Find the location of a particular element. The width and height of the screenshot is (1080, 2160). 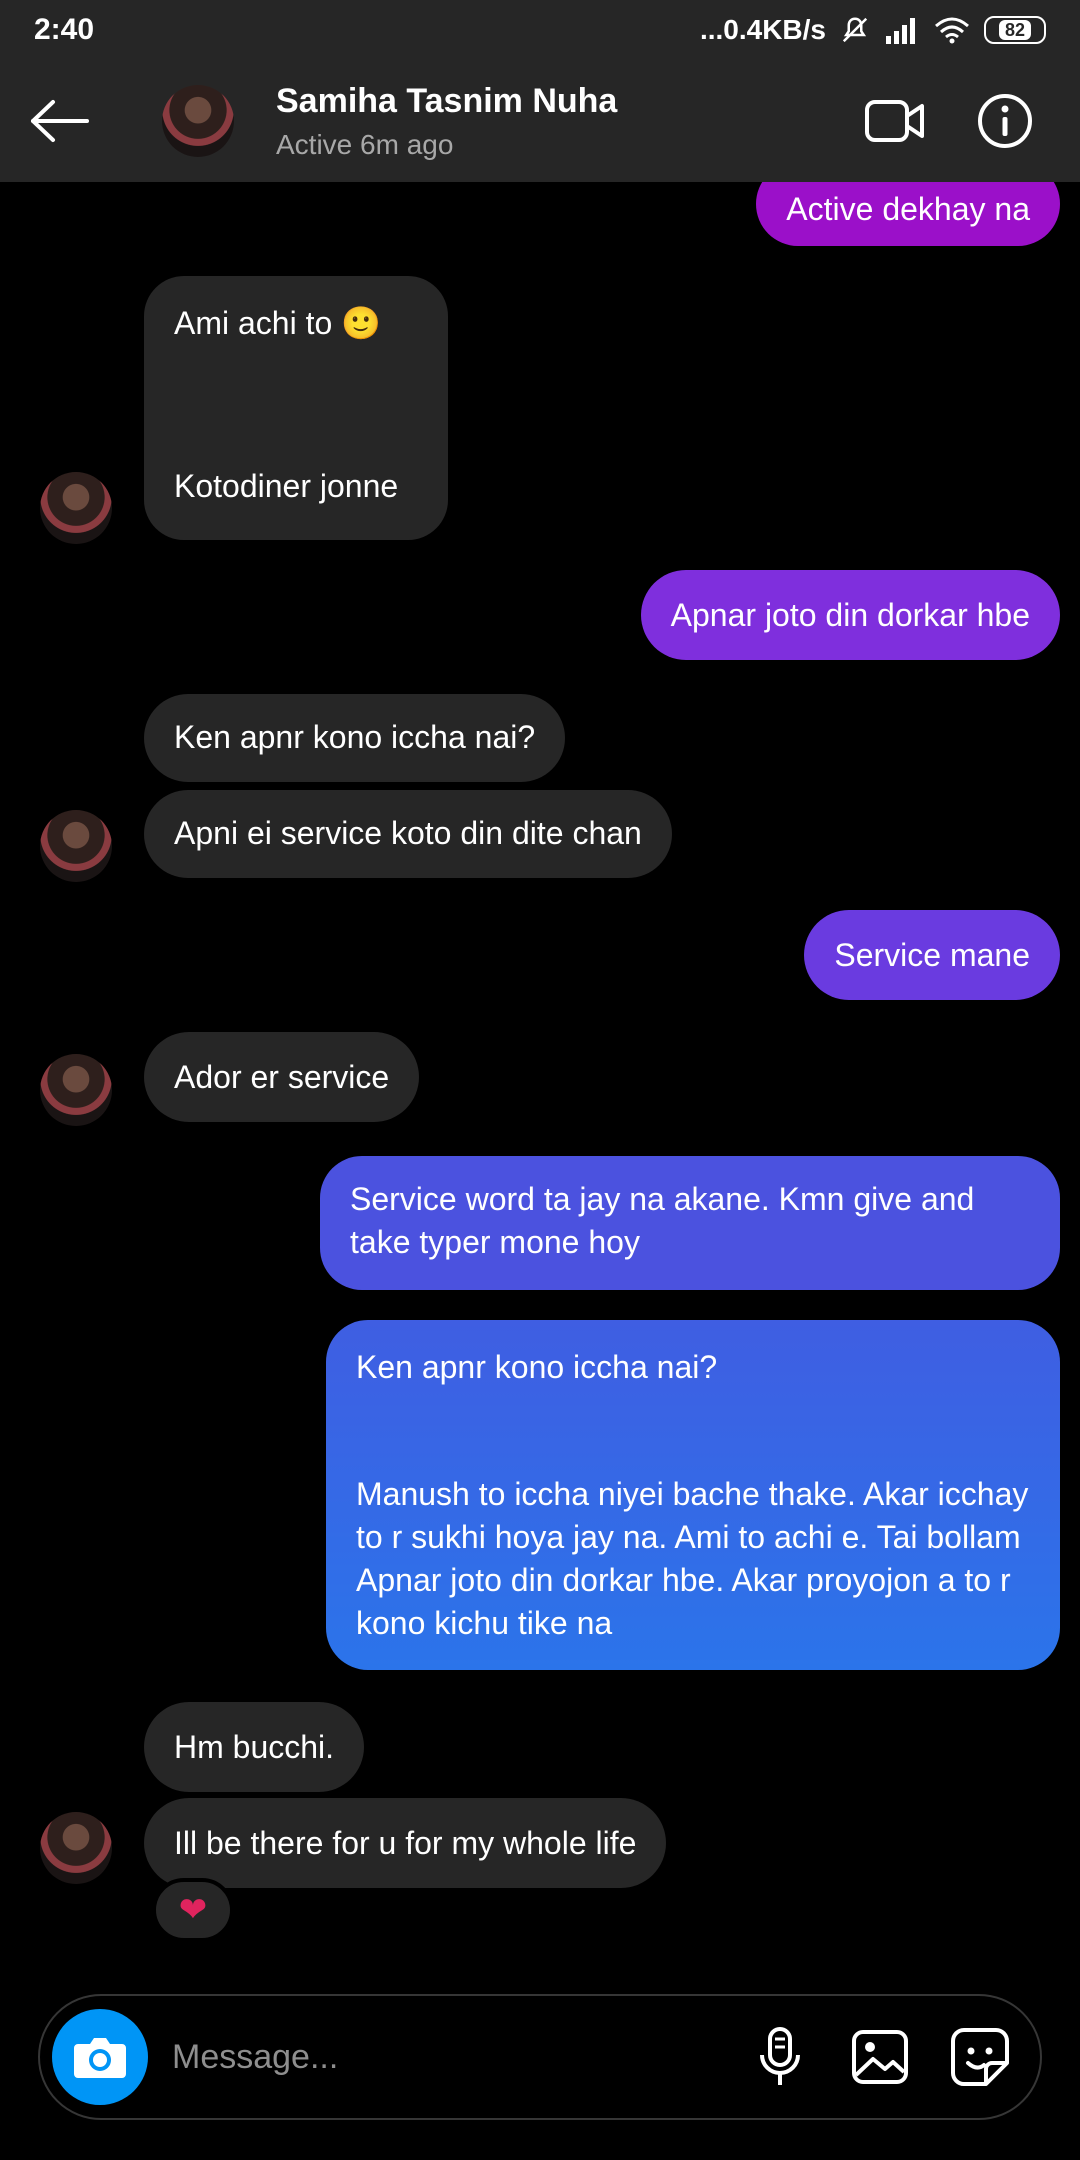

message-outgoing: Apnar joto din dorkar hbe is located at coordinates (850, 615).